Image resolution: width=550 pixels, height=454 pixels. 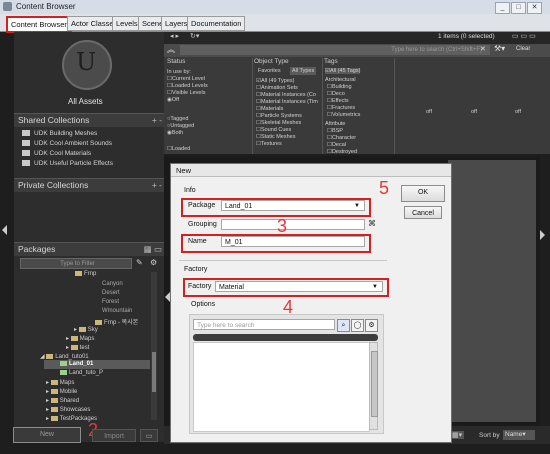 I want to click on packages-header: Packages ▦ ▭, so click(x=90, y=249).